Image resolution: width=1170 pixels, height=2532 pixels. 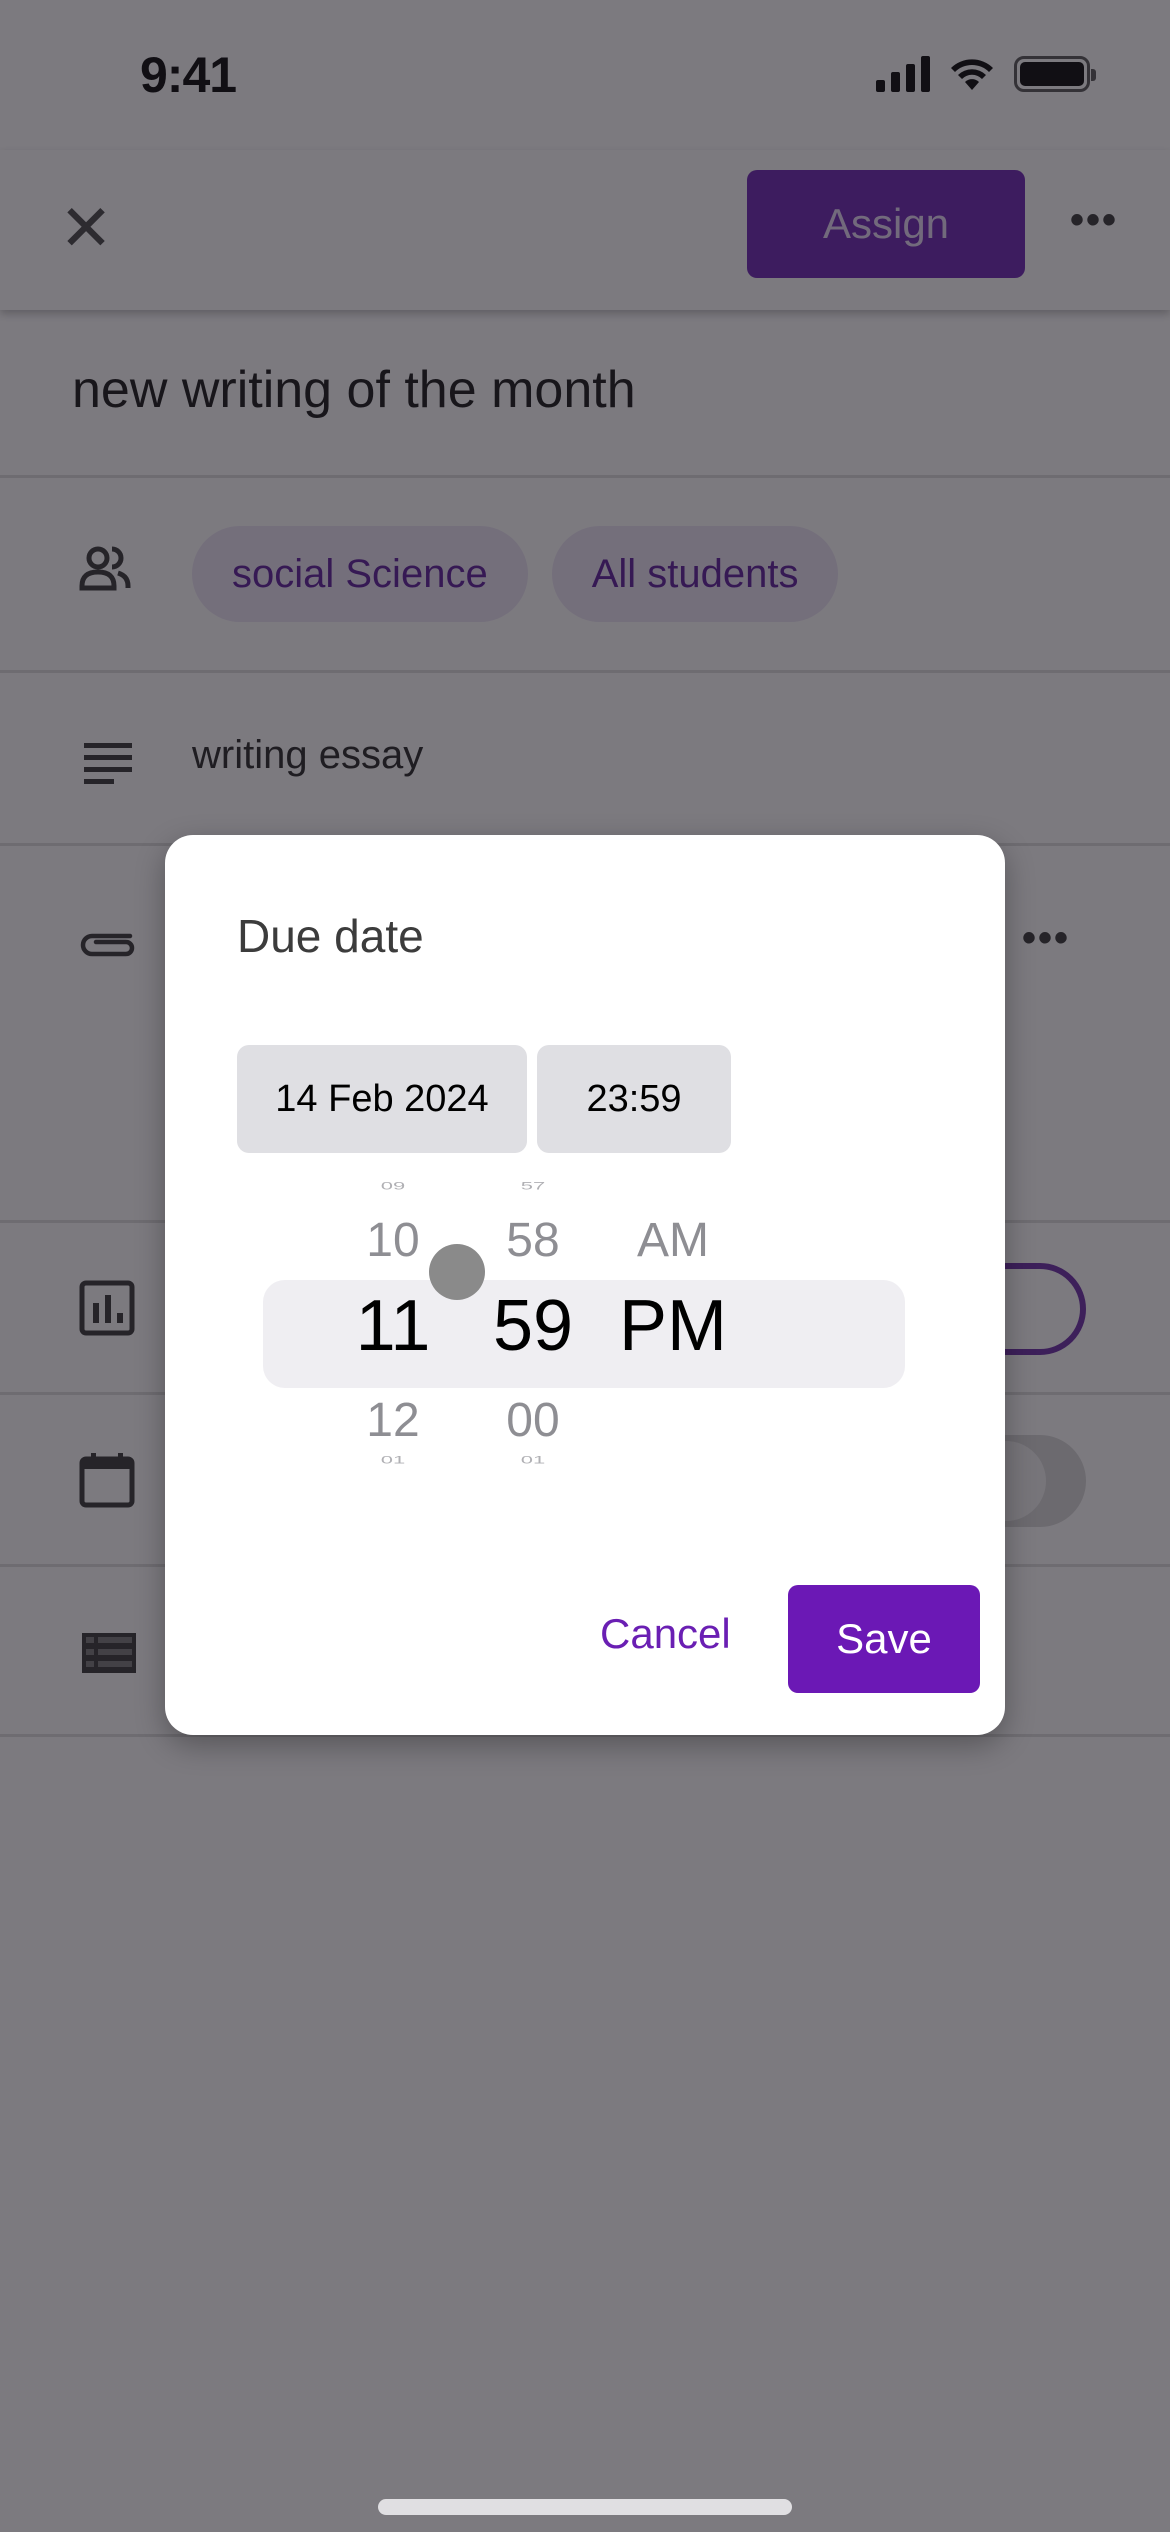 What do you see at coordinates (634, 1099) in the screenshot?
I see `time-field: 23:59` at bounding box center [634, 1099].